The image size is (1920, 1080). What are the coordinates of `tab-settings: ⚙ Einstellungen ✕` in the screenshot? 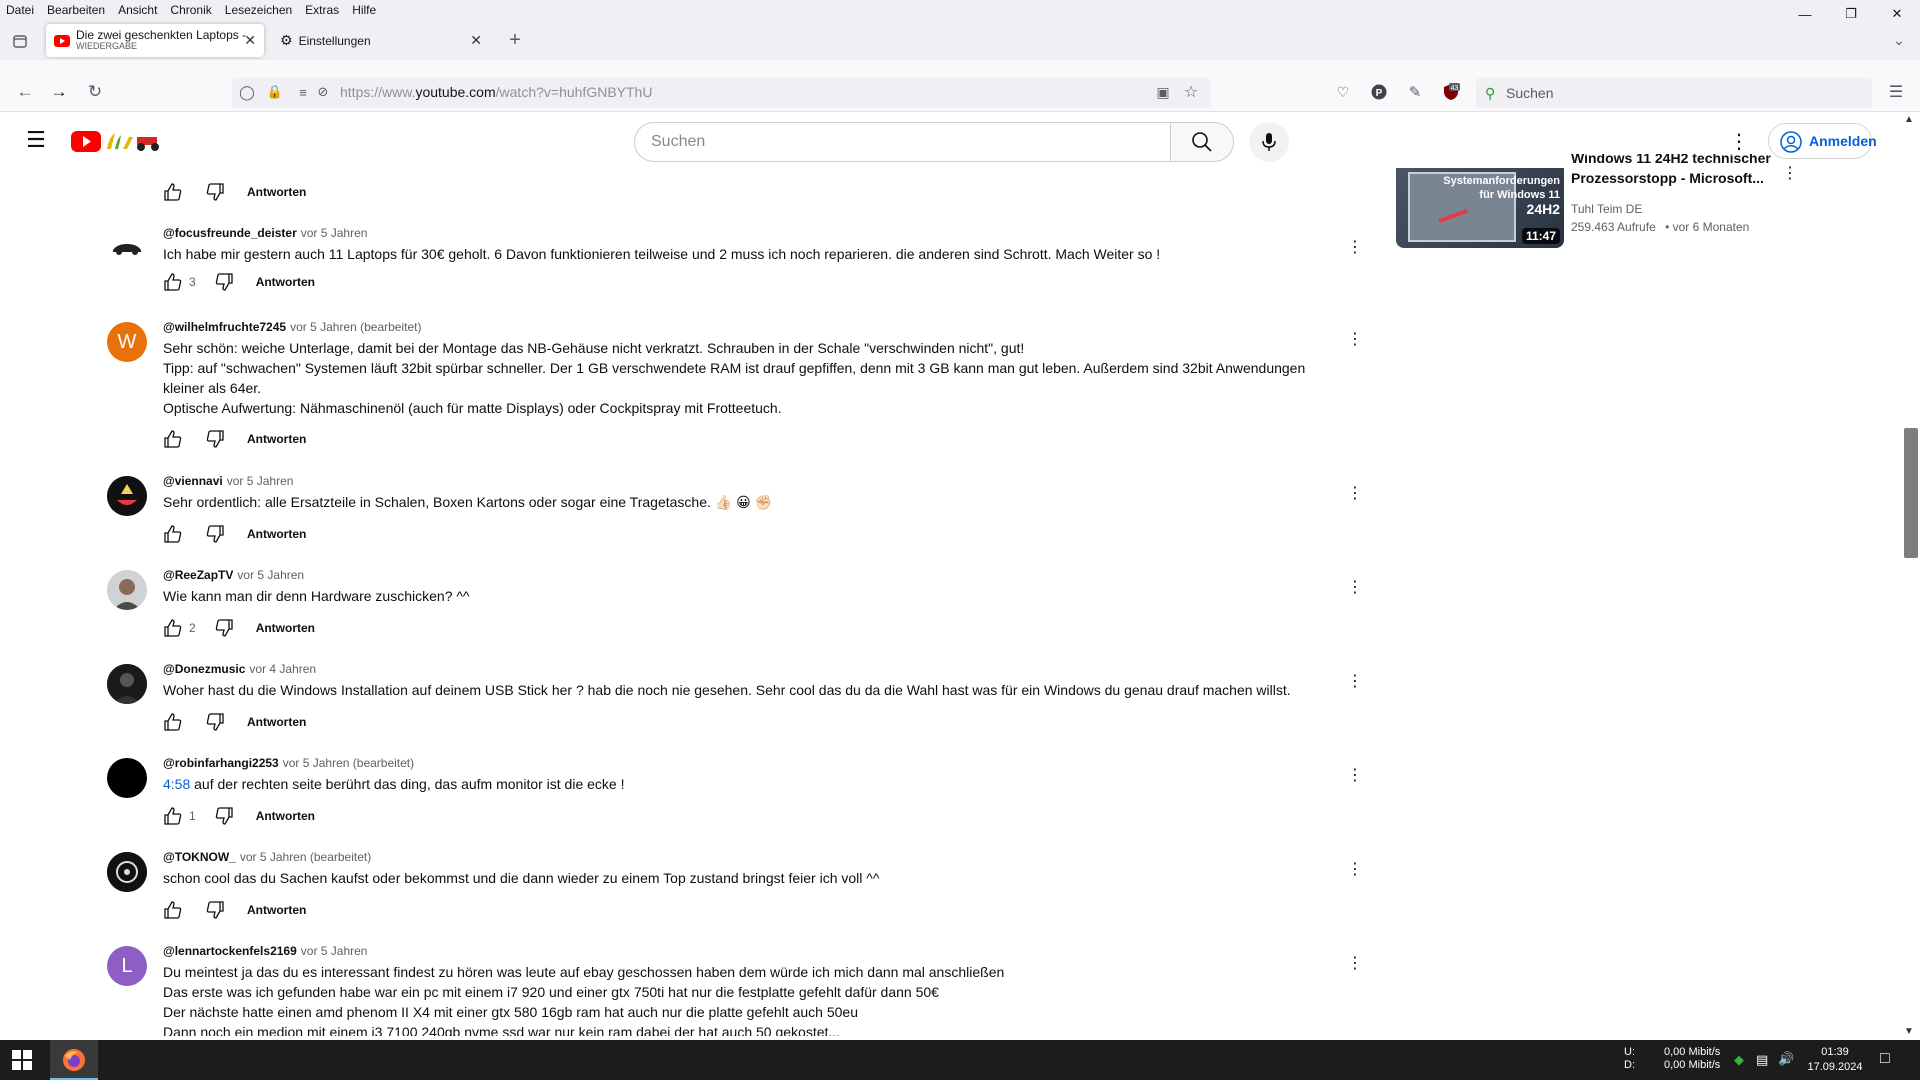 It's located at (381, 40).